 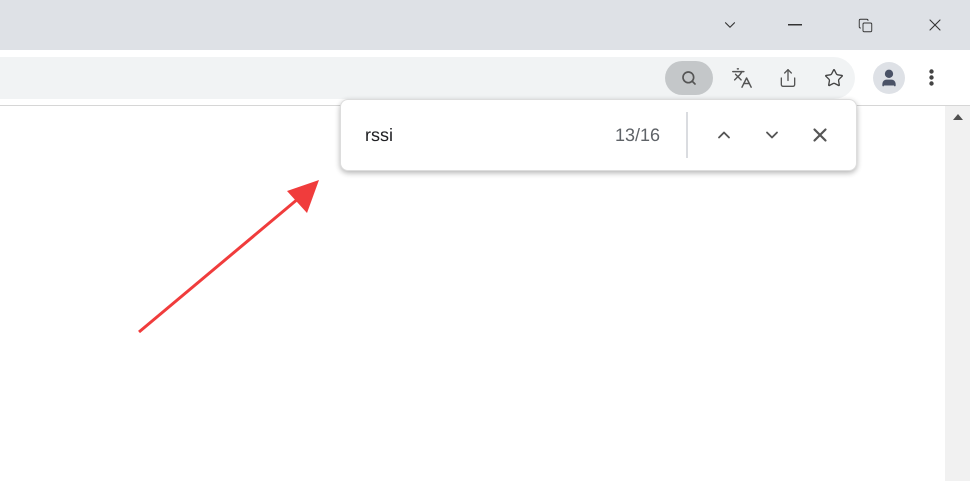 I want to click on search-icon, so click(x=689, y=78).